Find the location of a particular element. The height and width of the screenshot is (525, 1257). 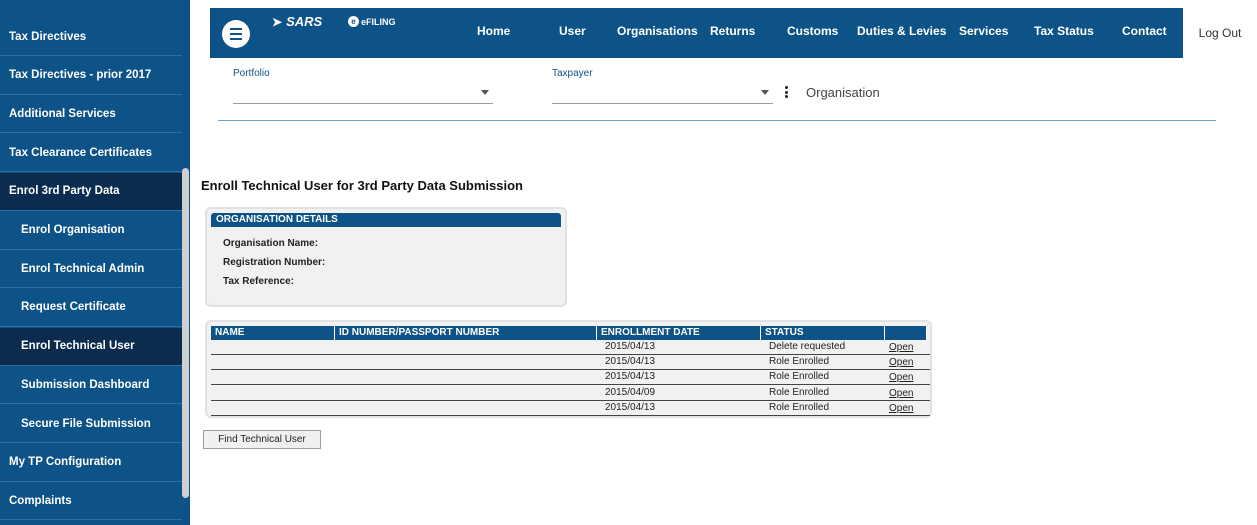

sidebar-item: Secure File Submission is located at coordinates (91, 424).